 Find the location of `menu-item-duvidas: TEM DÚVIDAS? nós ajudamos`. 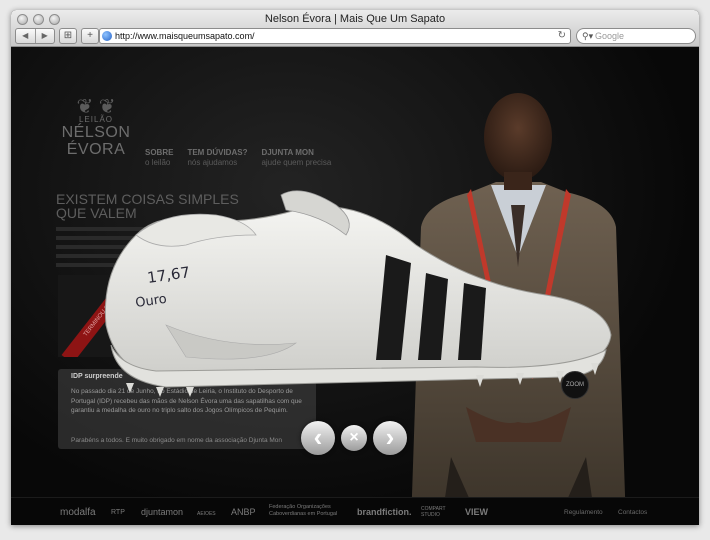

menu-item-duvidas: TEM DÚVIDAS? nós ajudamos is located at coordinates (217, 157).